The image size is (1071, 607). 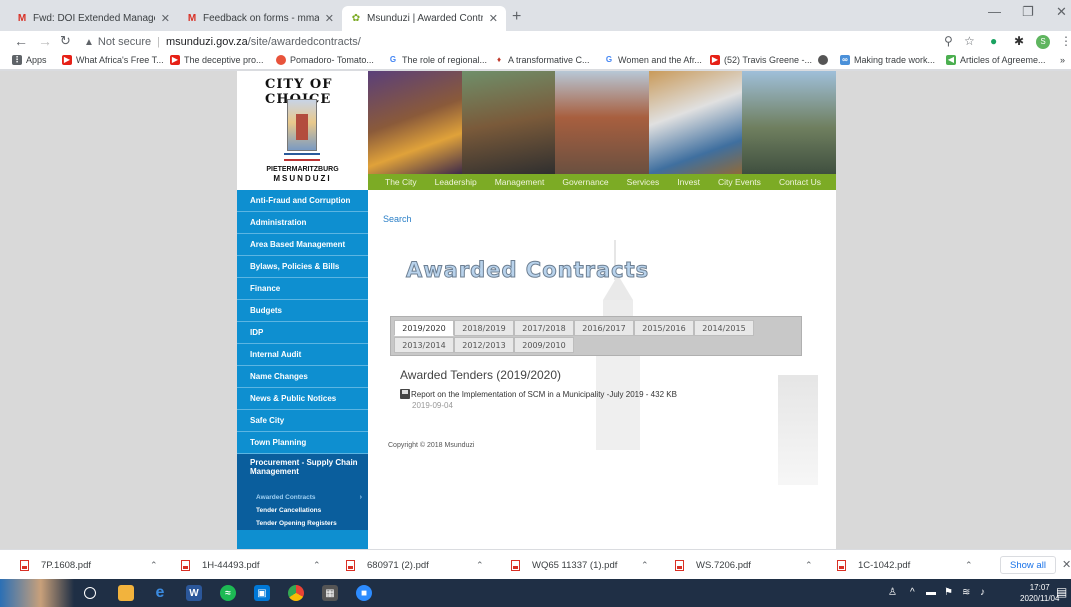 I want to click on nav-leadership: Leadership, so click(x=456, y=182).